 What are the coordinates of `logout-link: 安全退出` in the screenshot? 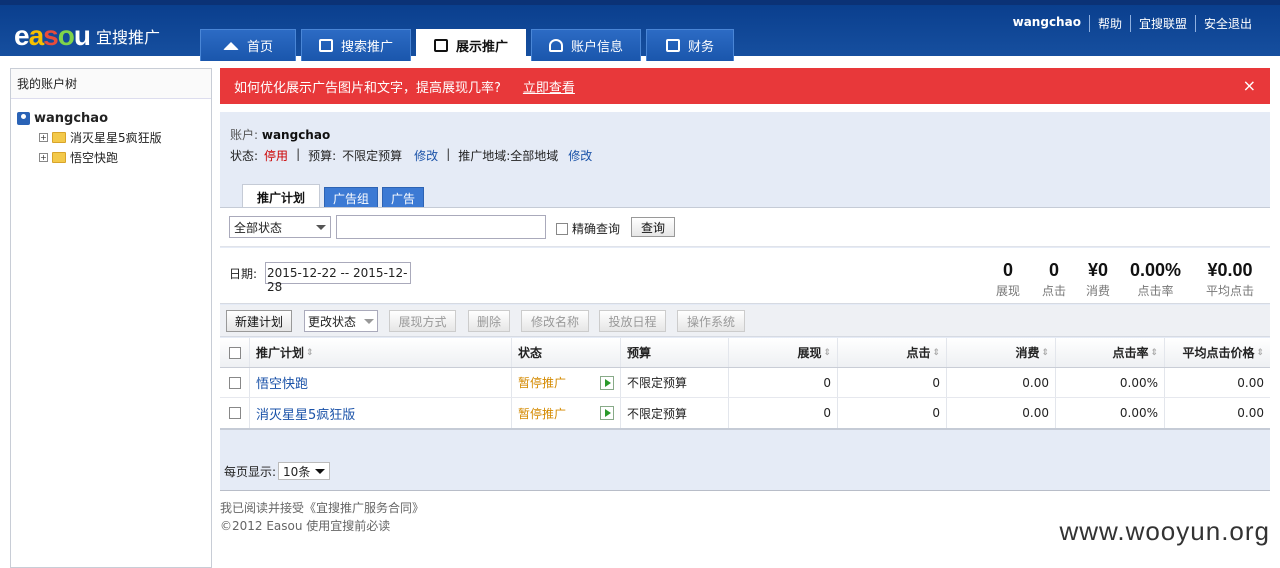 It's located at (1227, 23).